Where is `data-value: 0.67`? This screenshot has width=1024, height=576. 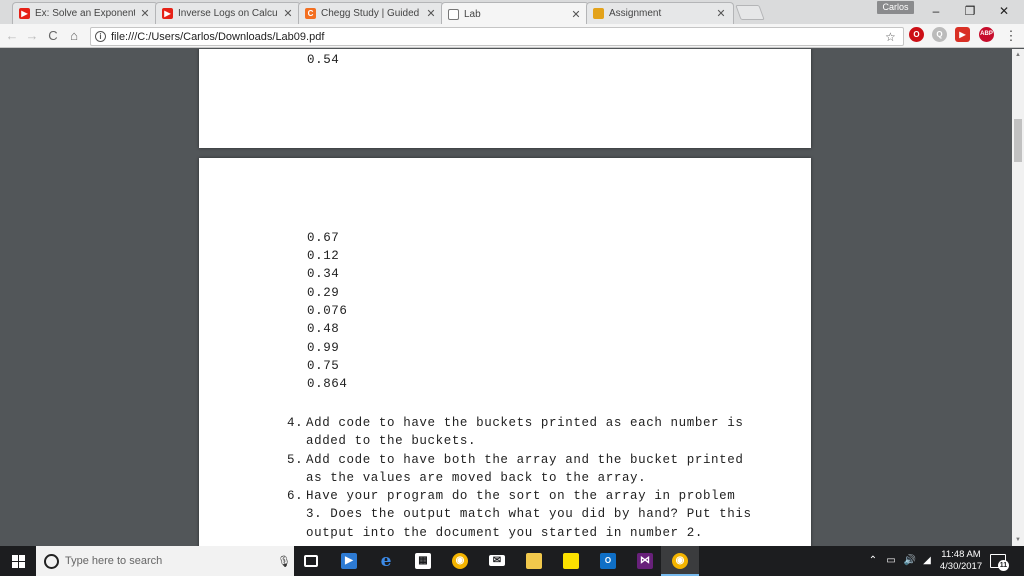
data-value: 0.67 is located at coordinates (323, 238).